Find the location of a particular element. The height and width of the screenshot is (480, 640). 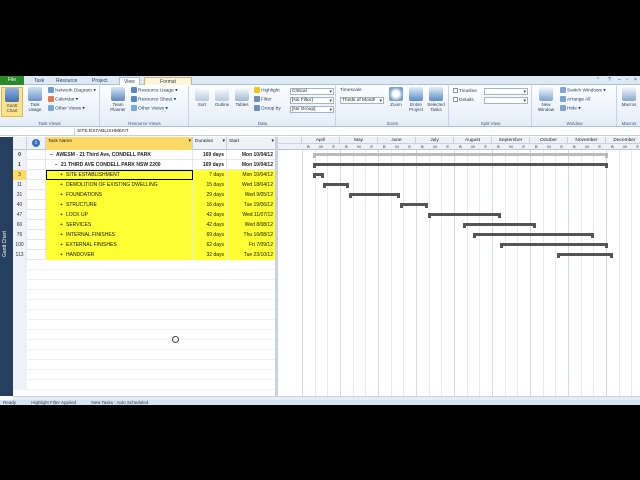

row-id-cell: 76 is located at coordinates (20, 235).